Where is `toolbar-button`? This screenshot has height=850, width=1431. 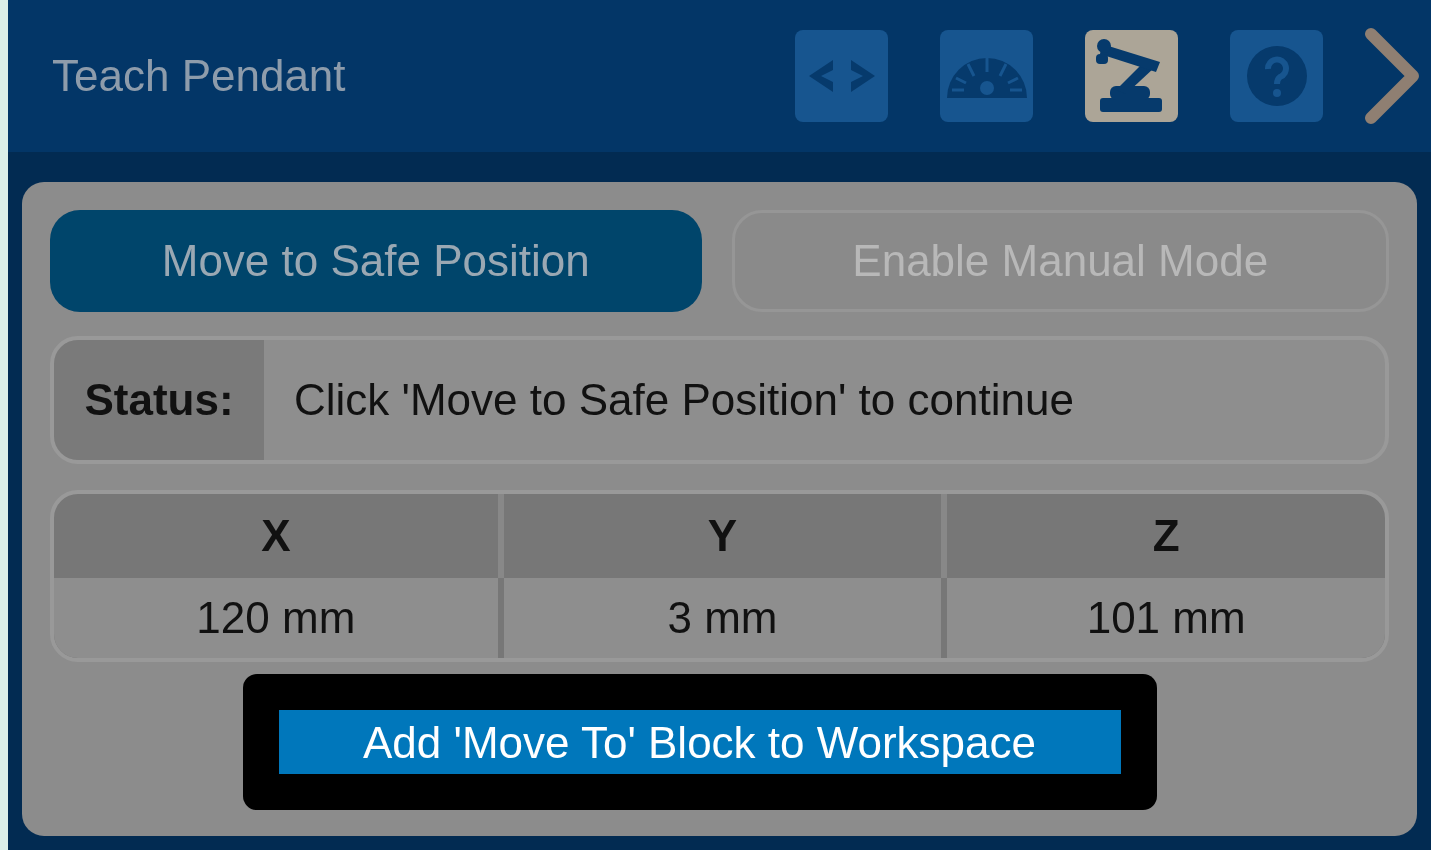
toolbar-button is located at coordinates (1131, 76).